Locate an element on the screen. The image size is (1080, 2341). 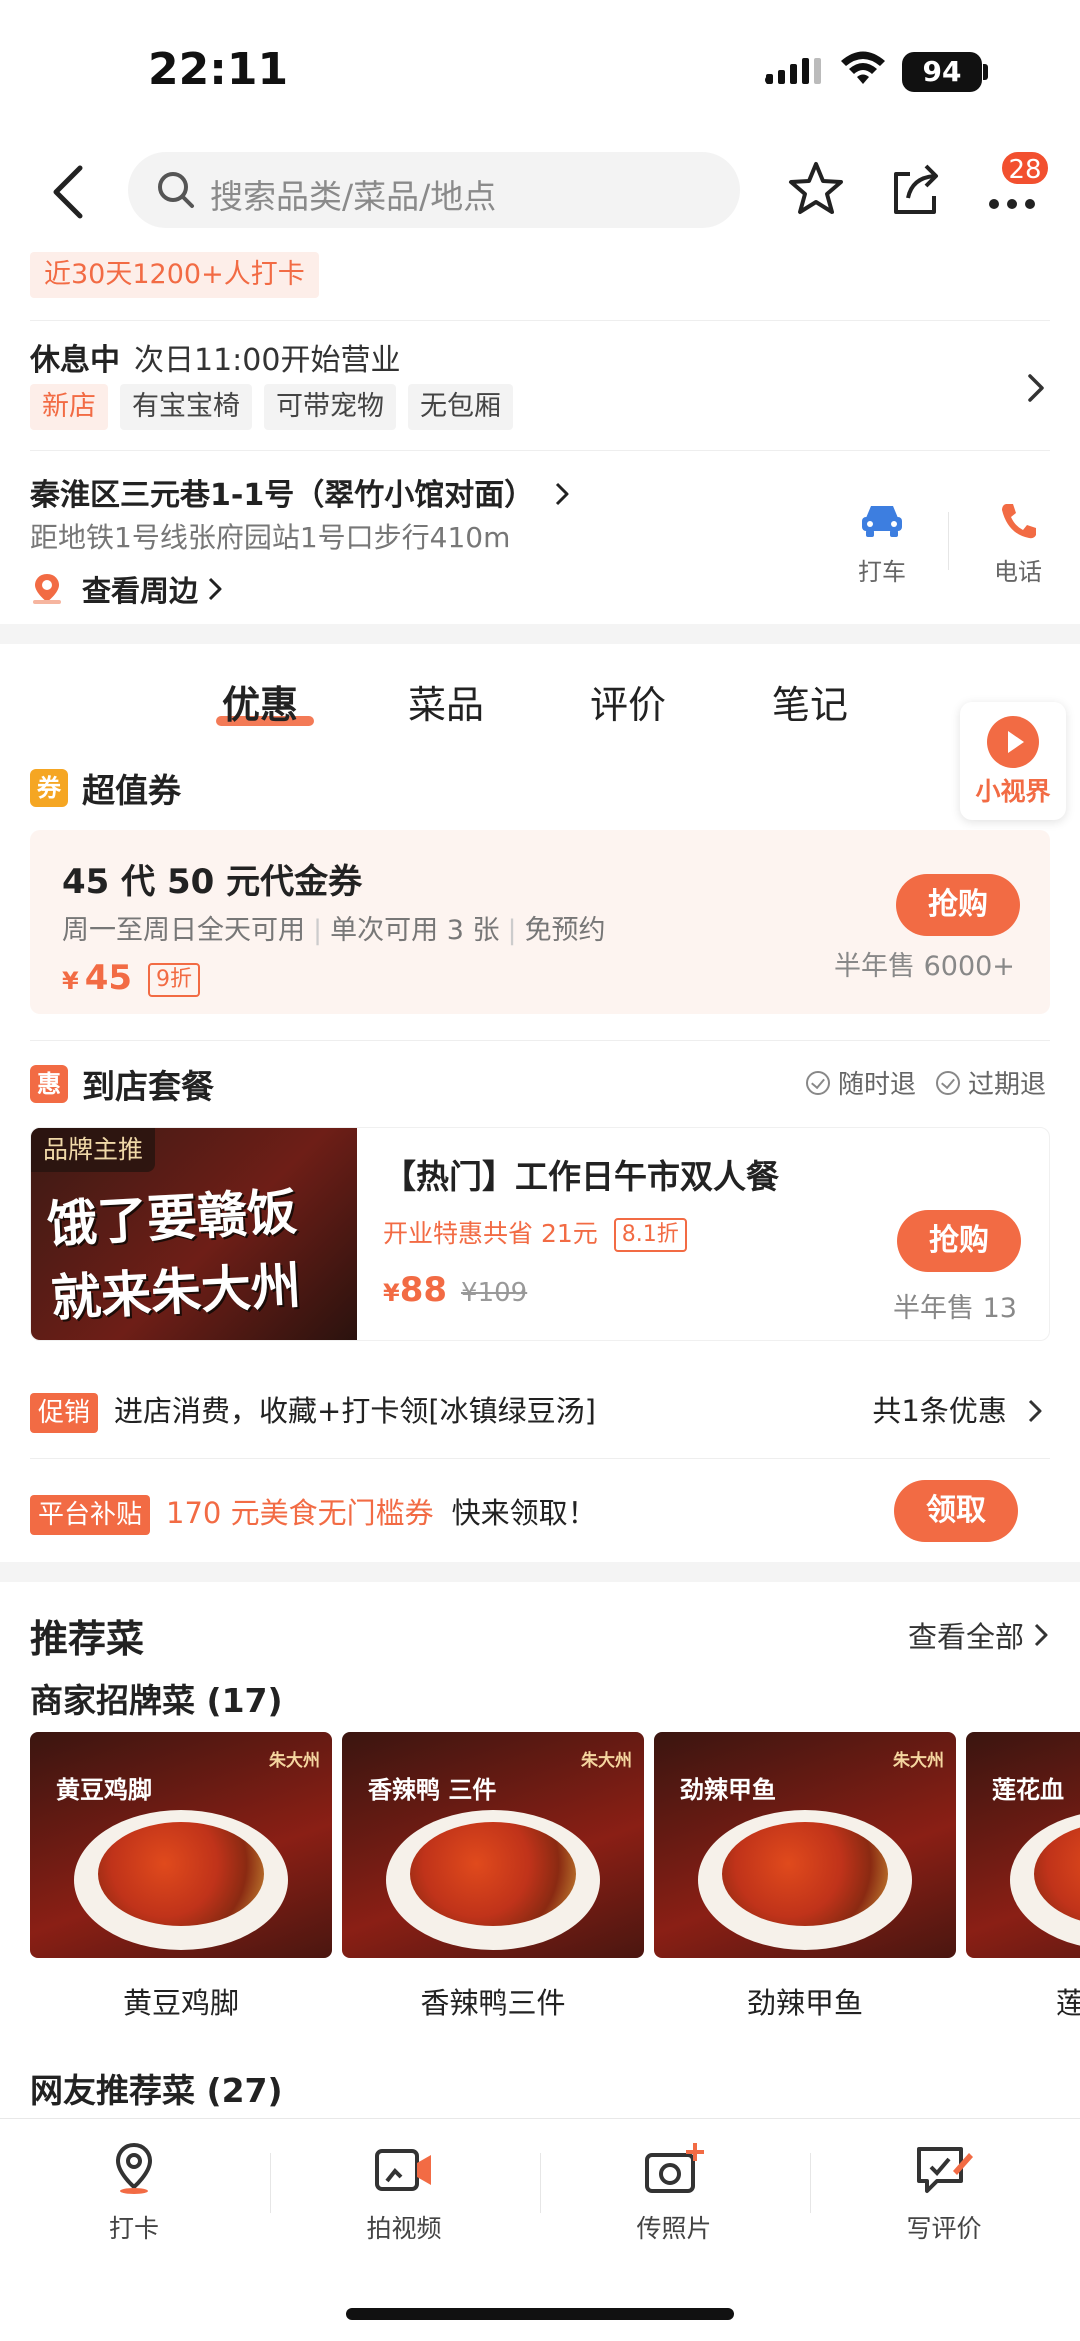
section-tabs: 优惠 菜品 评价 笔记 is located at coordinates (540, 705).